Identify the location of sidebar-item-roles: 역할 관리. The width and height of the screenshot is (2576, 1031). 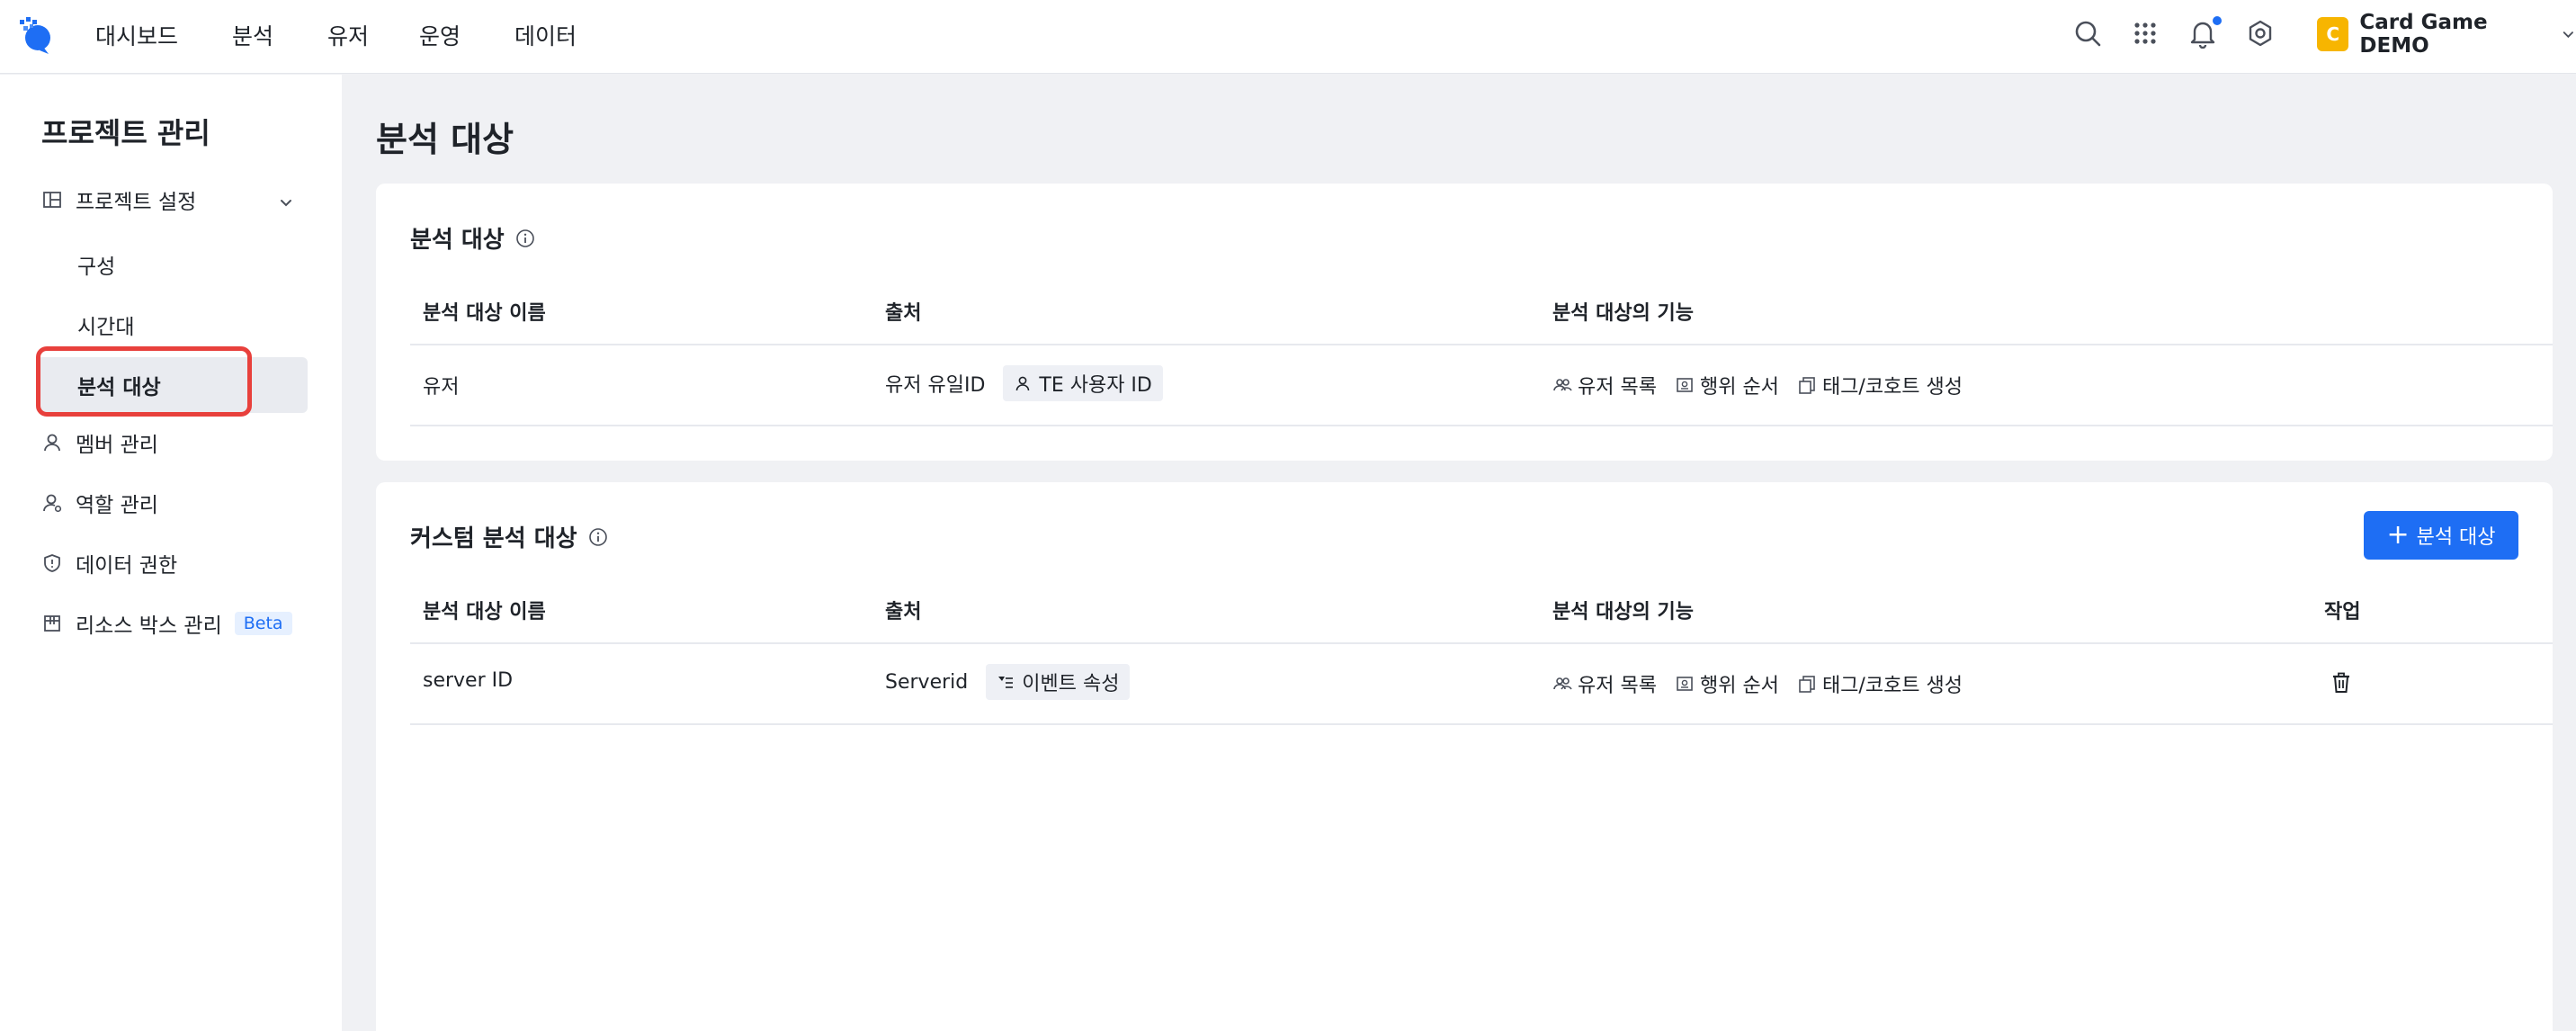
(99, 503).